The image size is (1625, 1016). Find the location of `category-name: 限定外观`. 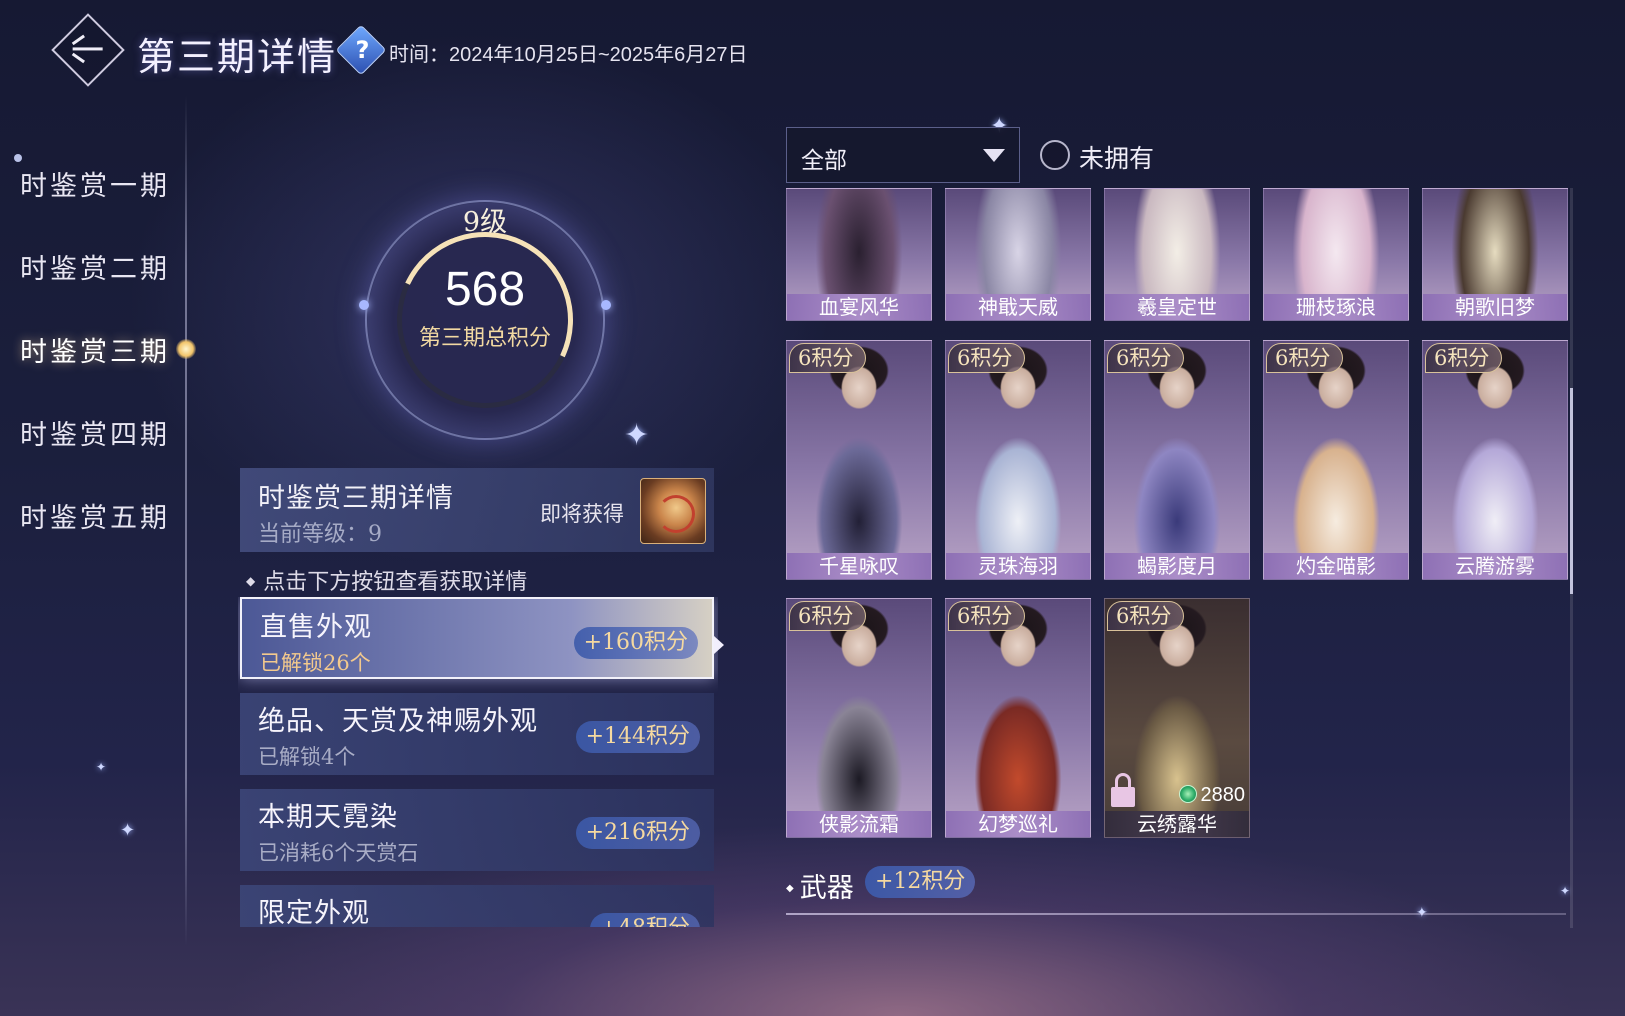

category-name: 限定外观 is located at coordinates (314, 912).